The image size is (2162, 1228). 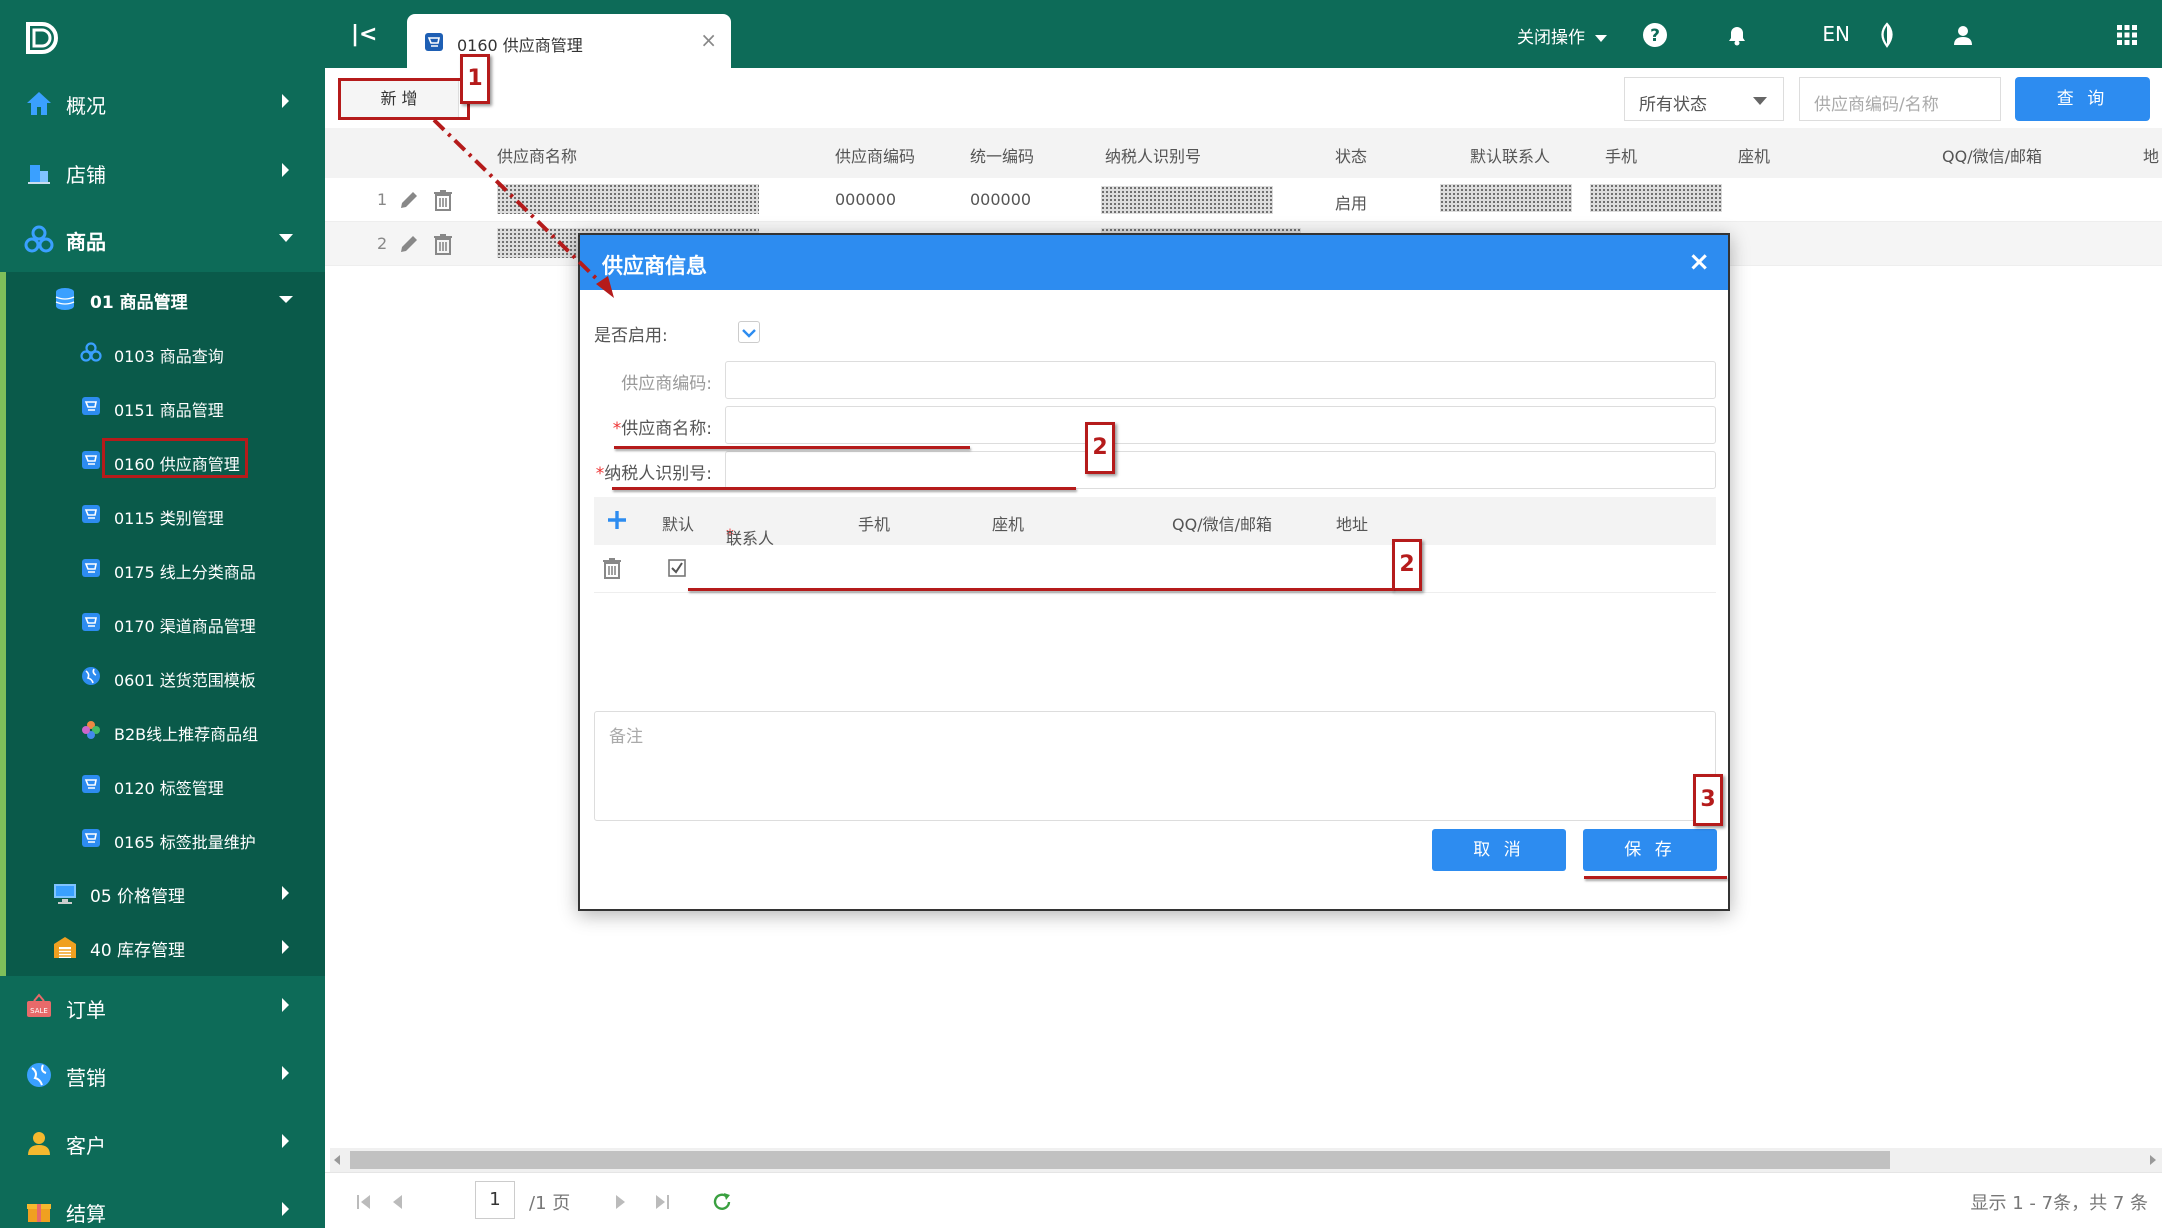 I want to click on save-button: 保 存, so click(x=1650, y=850).